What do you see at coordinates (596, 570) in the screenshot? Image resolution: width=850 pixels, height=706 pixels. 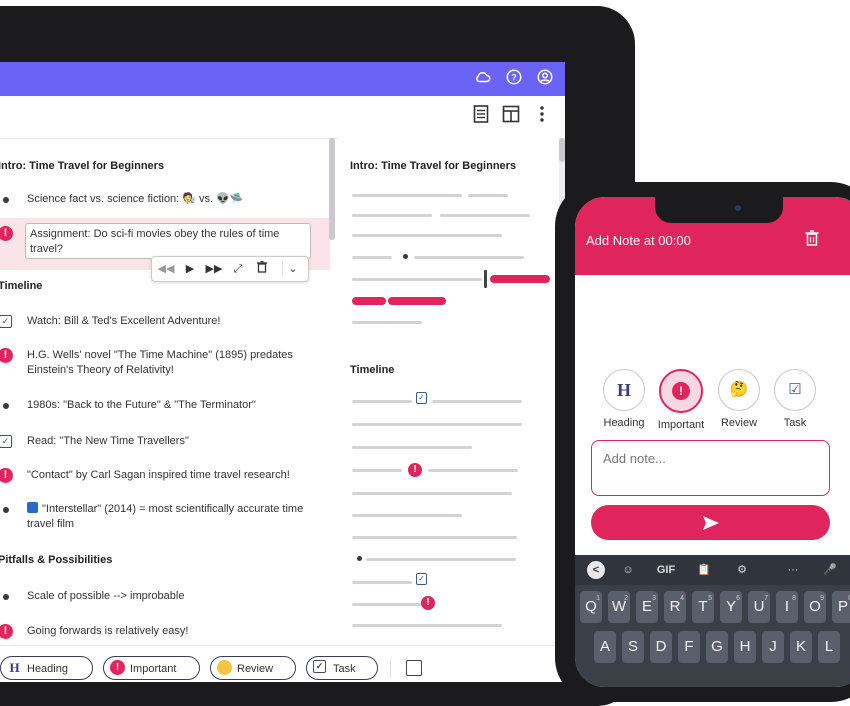 I see `keyboard-back-icon: <` at bounding box center [596, 570].